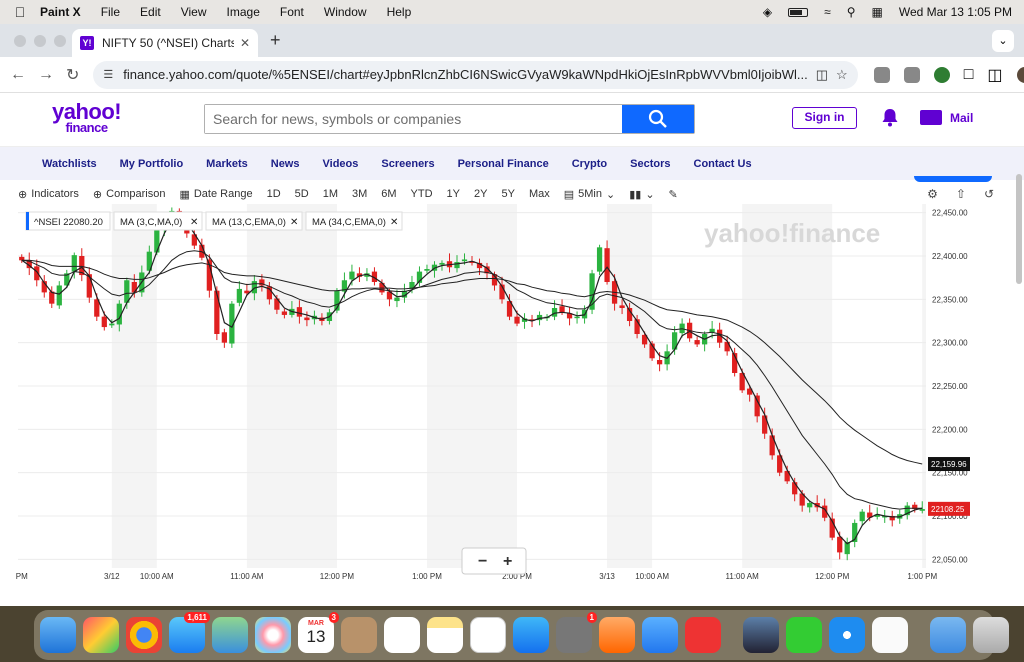 This screenshot has width=1024, height=662. I want to click on zoom-in-button: +, so click(507, 561).